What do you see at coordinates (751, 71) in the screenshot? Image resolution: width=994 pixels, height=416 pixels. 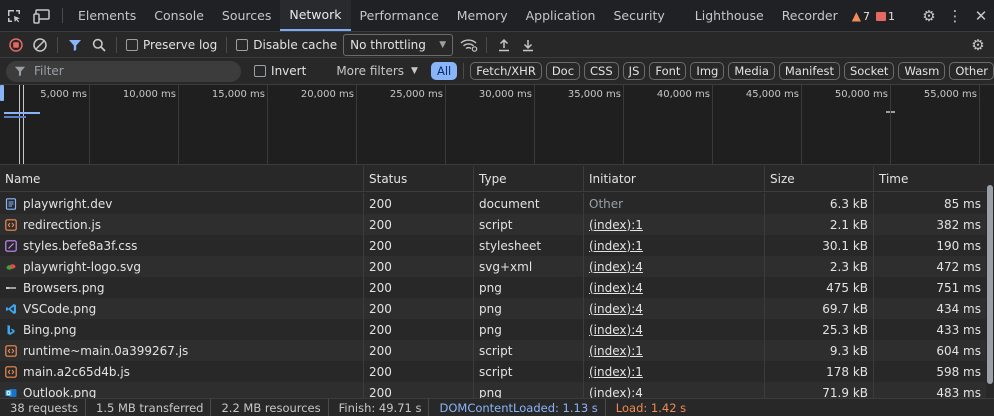 I see `type-filter-media: Media` at bounding box center [751, 71].